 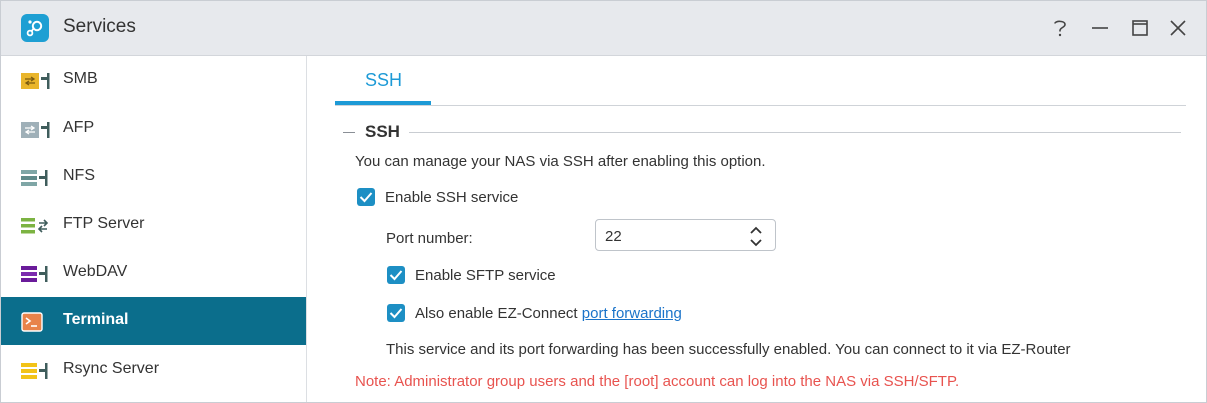 I want to click on webdav-icon, so click(x=36, y=274).